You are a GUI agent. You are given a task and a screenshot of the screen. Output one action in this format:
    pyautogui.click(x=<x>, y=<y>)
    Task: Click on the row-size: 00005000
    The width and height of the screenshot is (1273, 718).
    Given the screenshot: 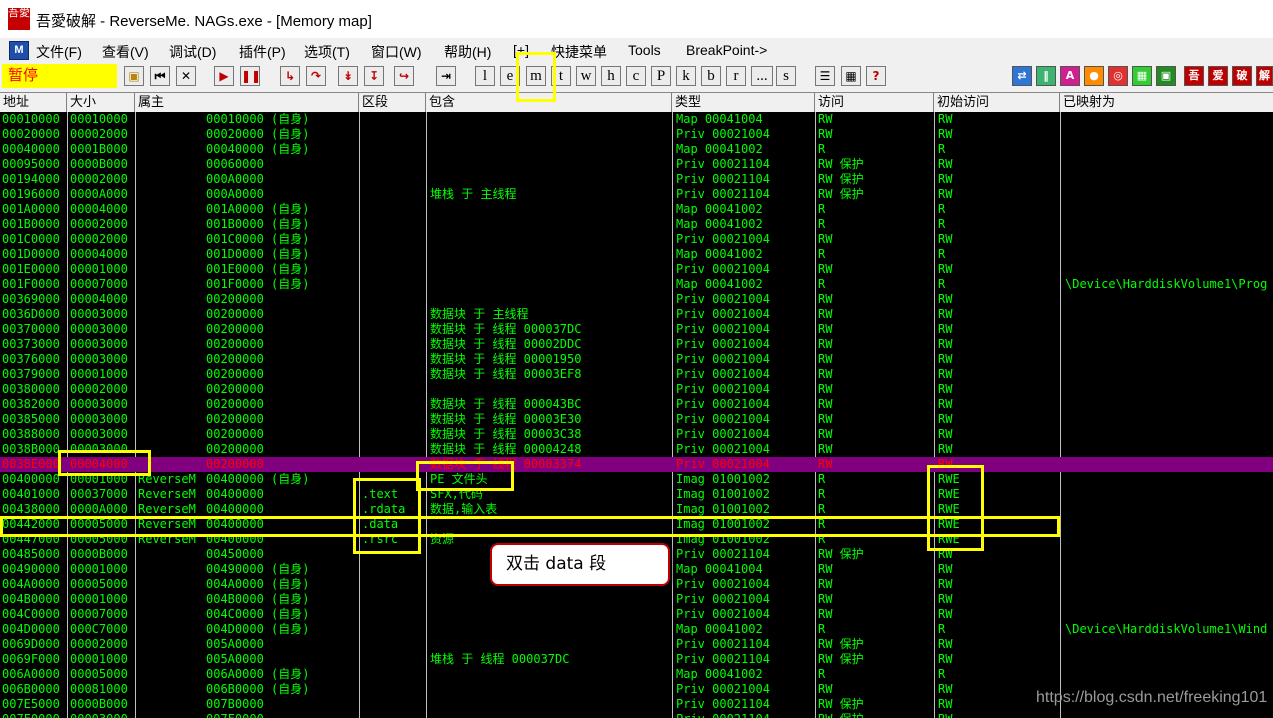 What is the action you would take?
    pyautogui.click(x=99, y=674)
    